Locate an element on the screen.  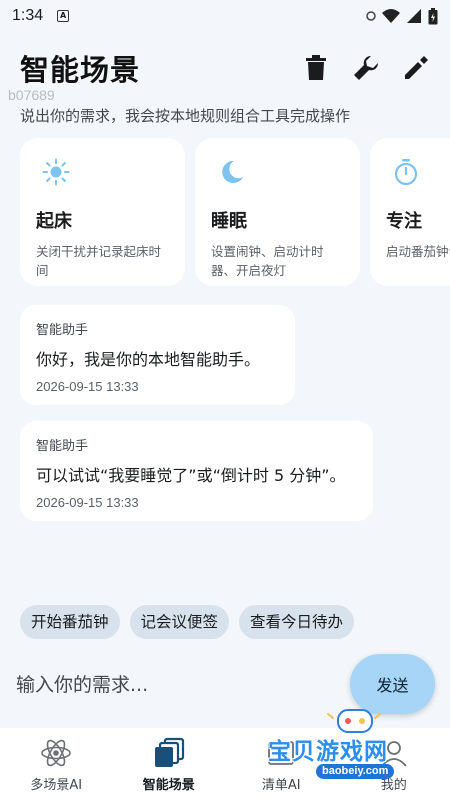
chip-pomodoro: 开始番茄钟 is located at coordinates (70, 622).